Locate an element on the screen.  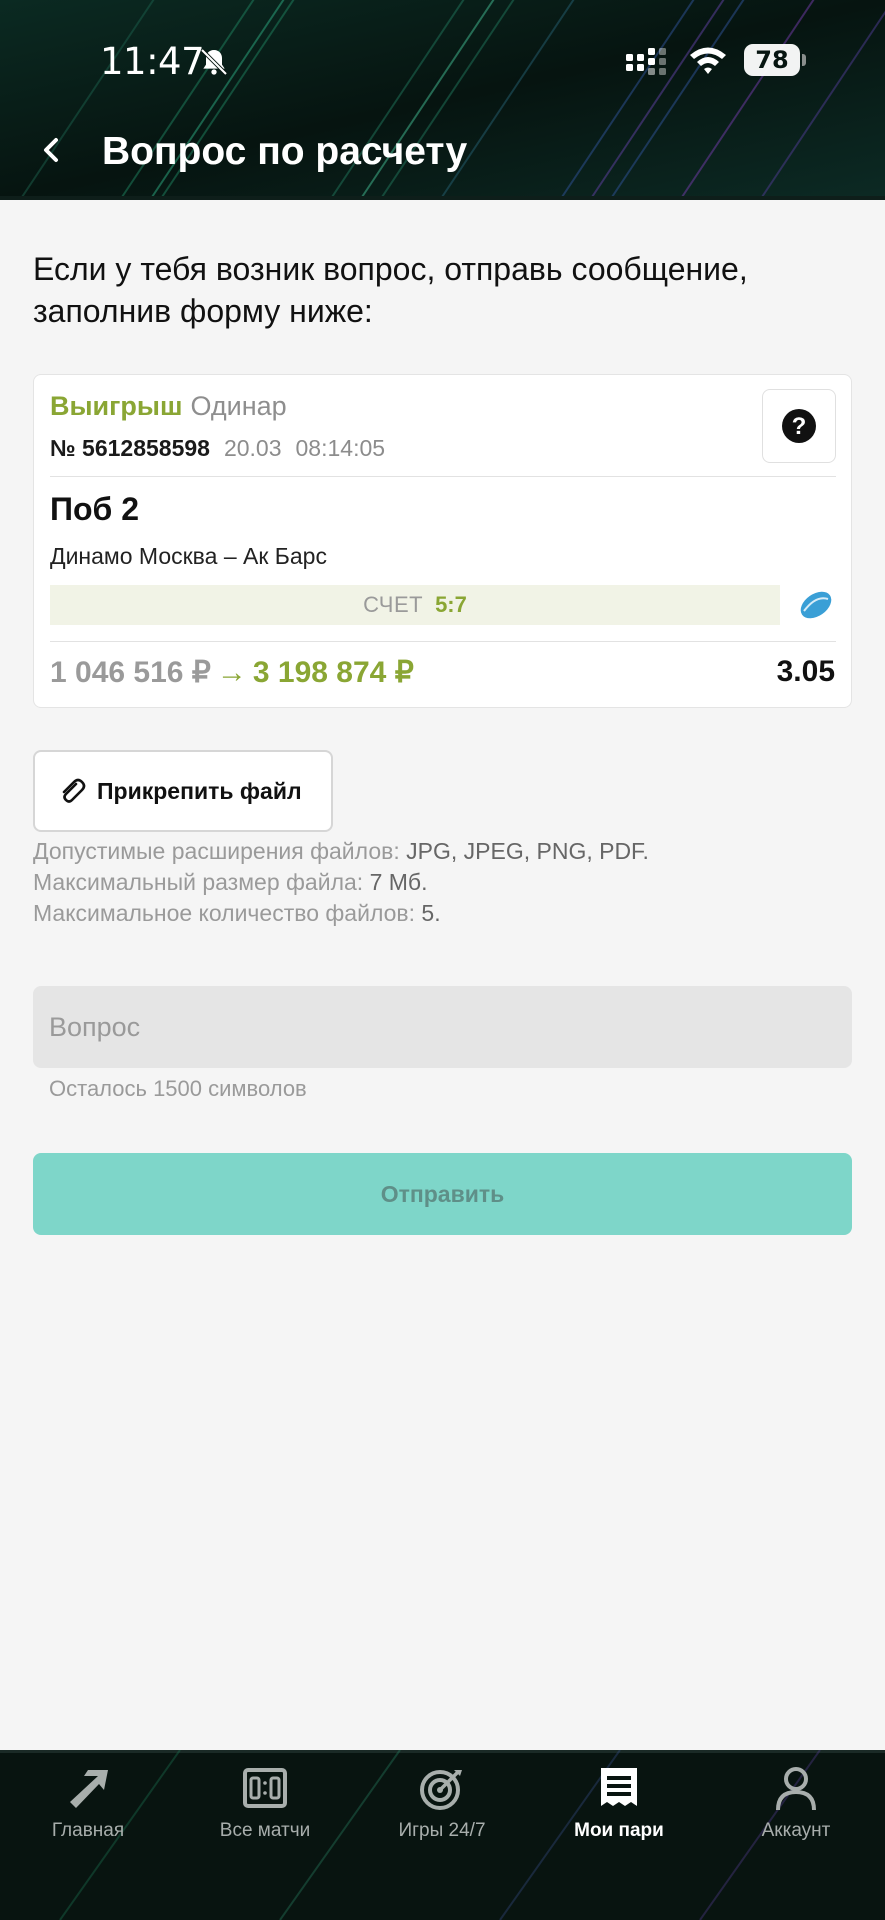
nav-label: Все матчи is located at coordinates (265, 1830).